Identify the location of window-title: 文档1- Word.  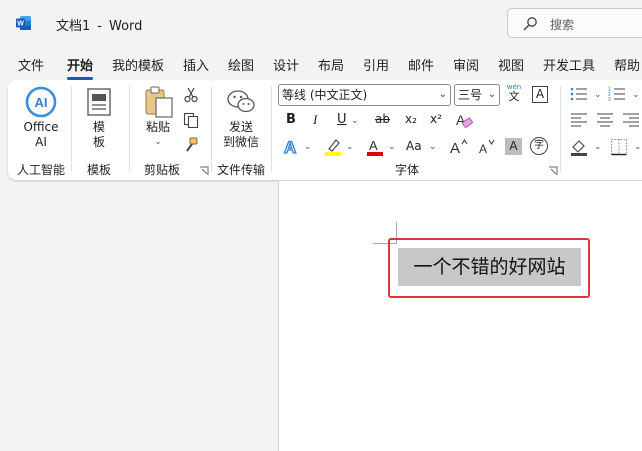
(99, 24).